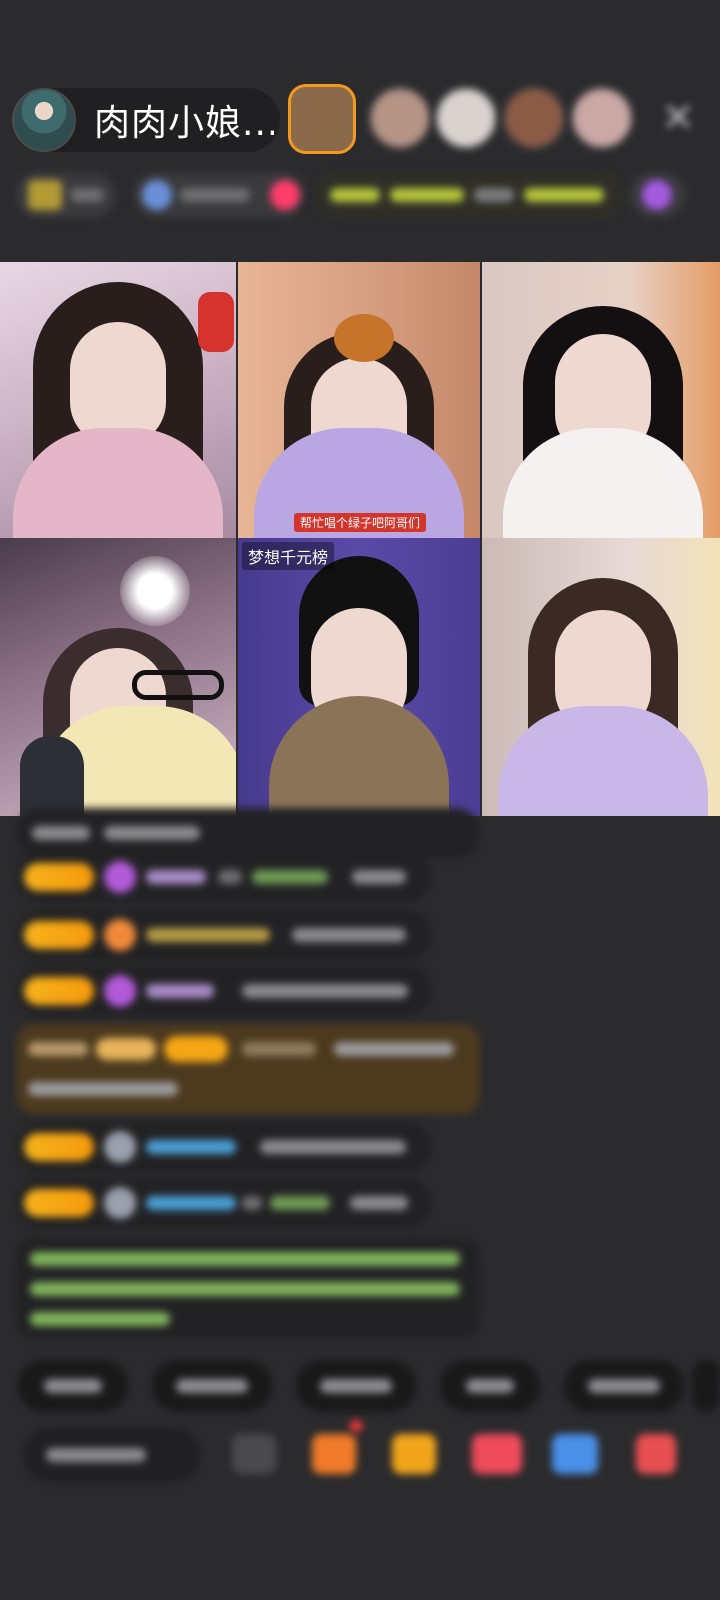  Describe the element at coordinates (155, 591) in the screenshot. I see `ring-light` at that location.